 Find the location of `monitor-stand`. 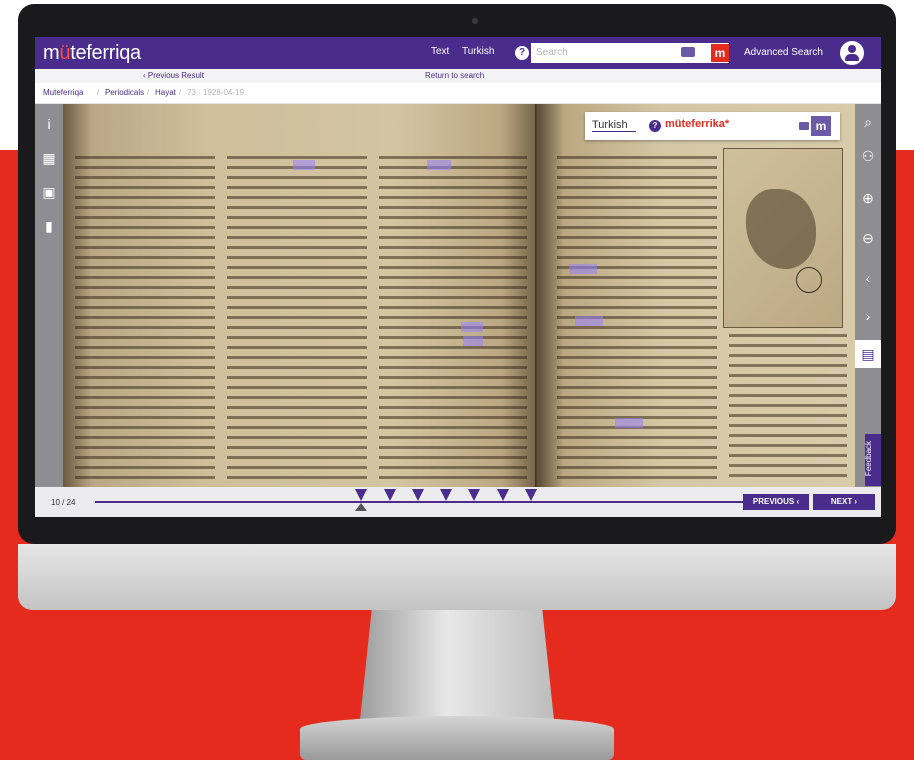

monitor-stand is located at coordinates (457, 665).